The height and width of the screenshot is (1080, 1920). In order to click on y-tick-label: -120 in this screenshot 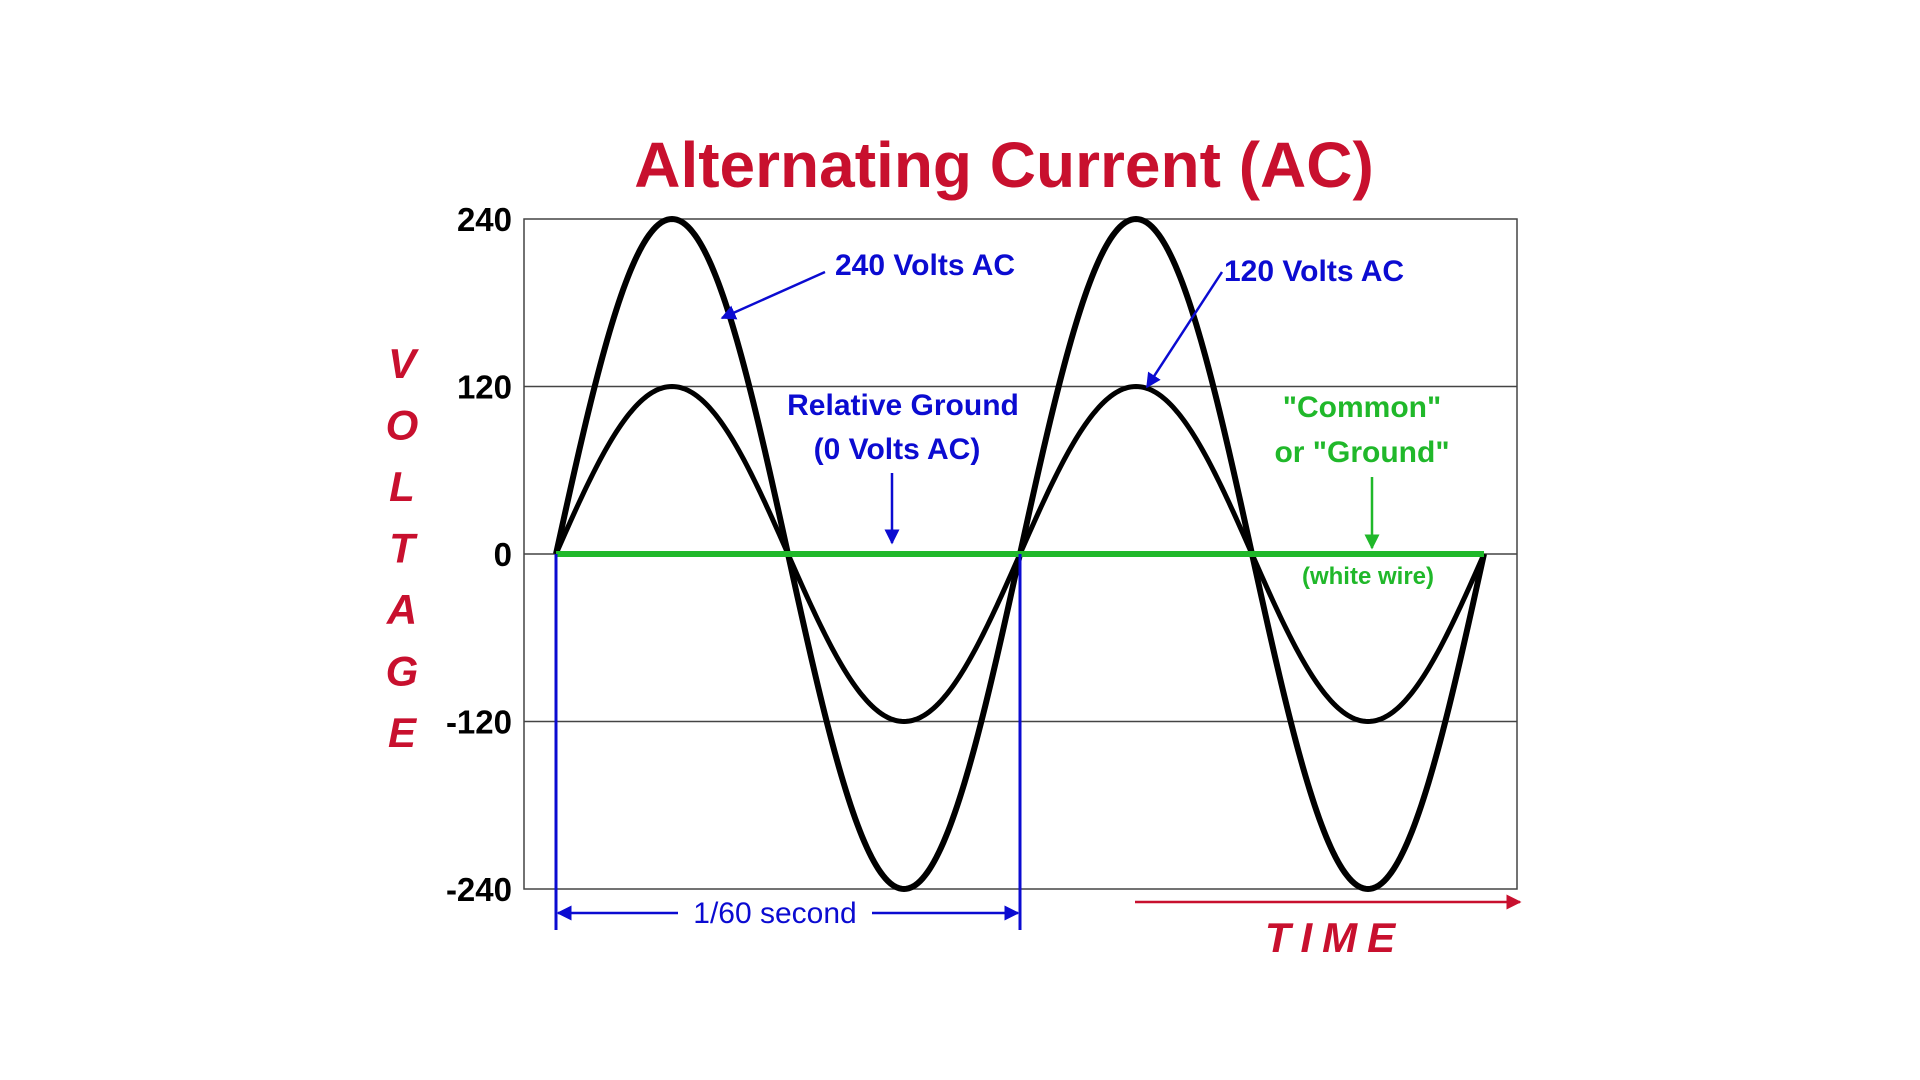, I will do `click(479, 722)`.